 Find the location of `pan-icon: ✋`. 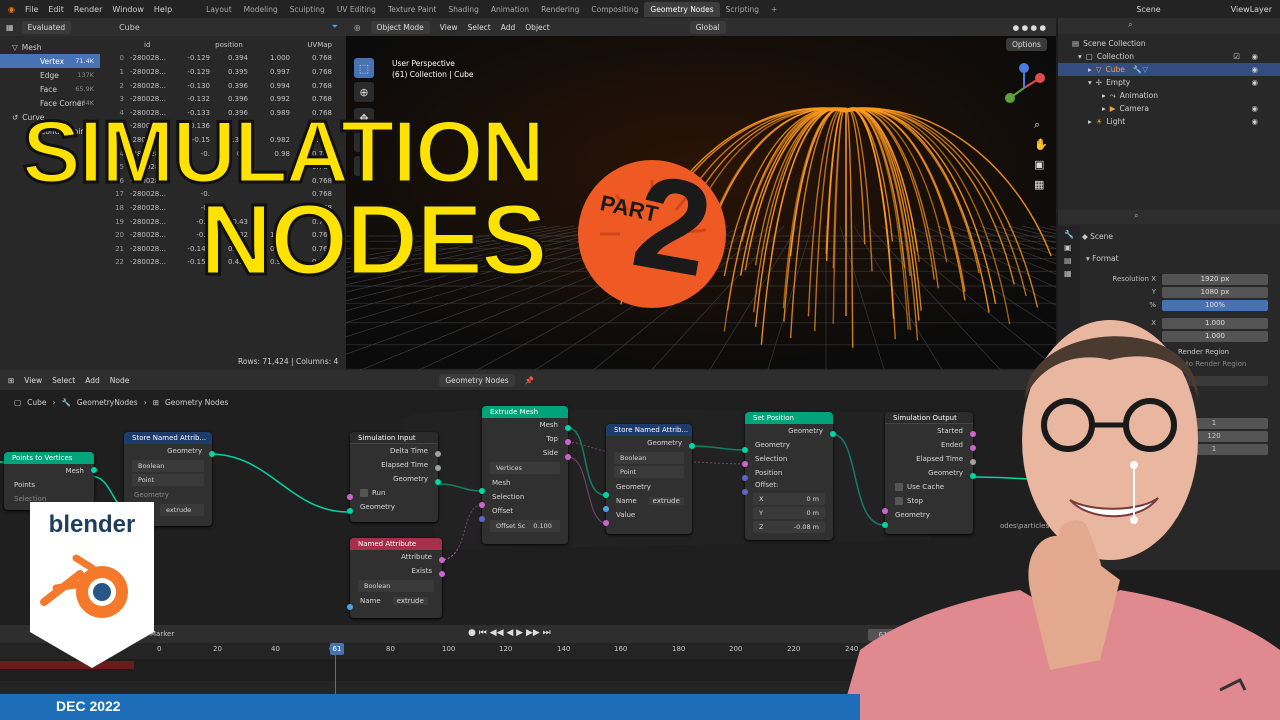

pan-icon: ✋ is located at coordinates (1041, 144).